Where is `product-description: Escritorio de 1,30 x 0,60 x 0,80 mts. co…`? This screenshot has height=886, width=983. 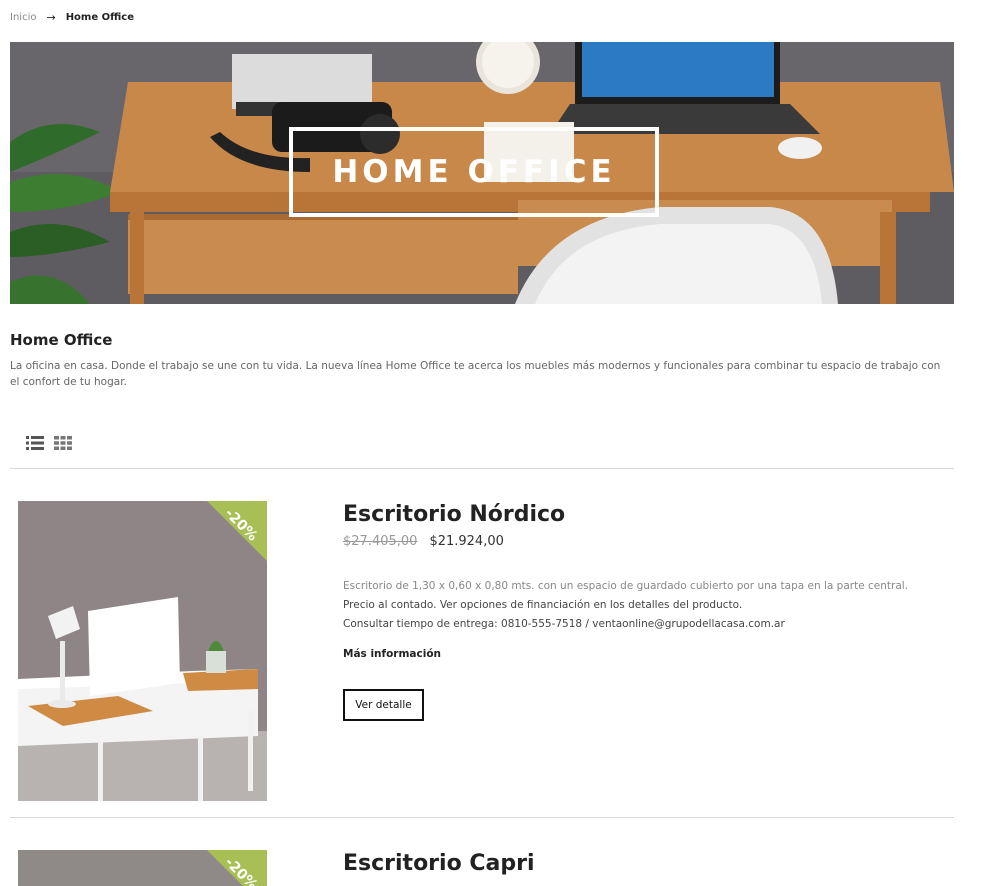 product-description: Escritorio de 1,30 x 0,60 x 0,80 mts. co… is located at coordinates (625, 605).